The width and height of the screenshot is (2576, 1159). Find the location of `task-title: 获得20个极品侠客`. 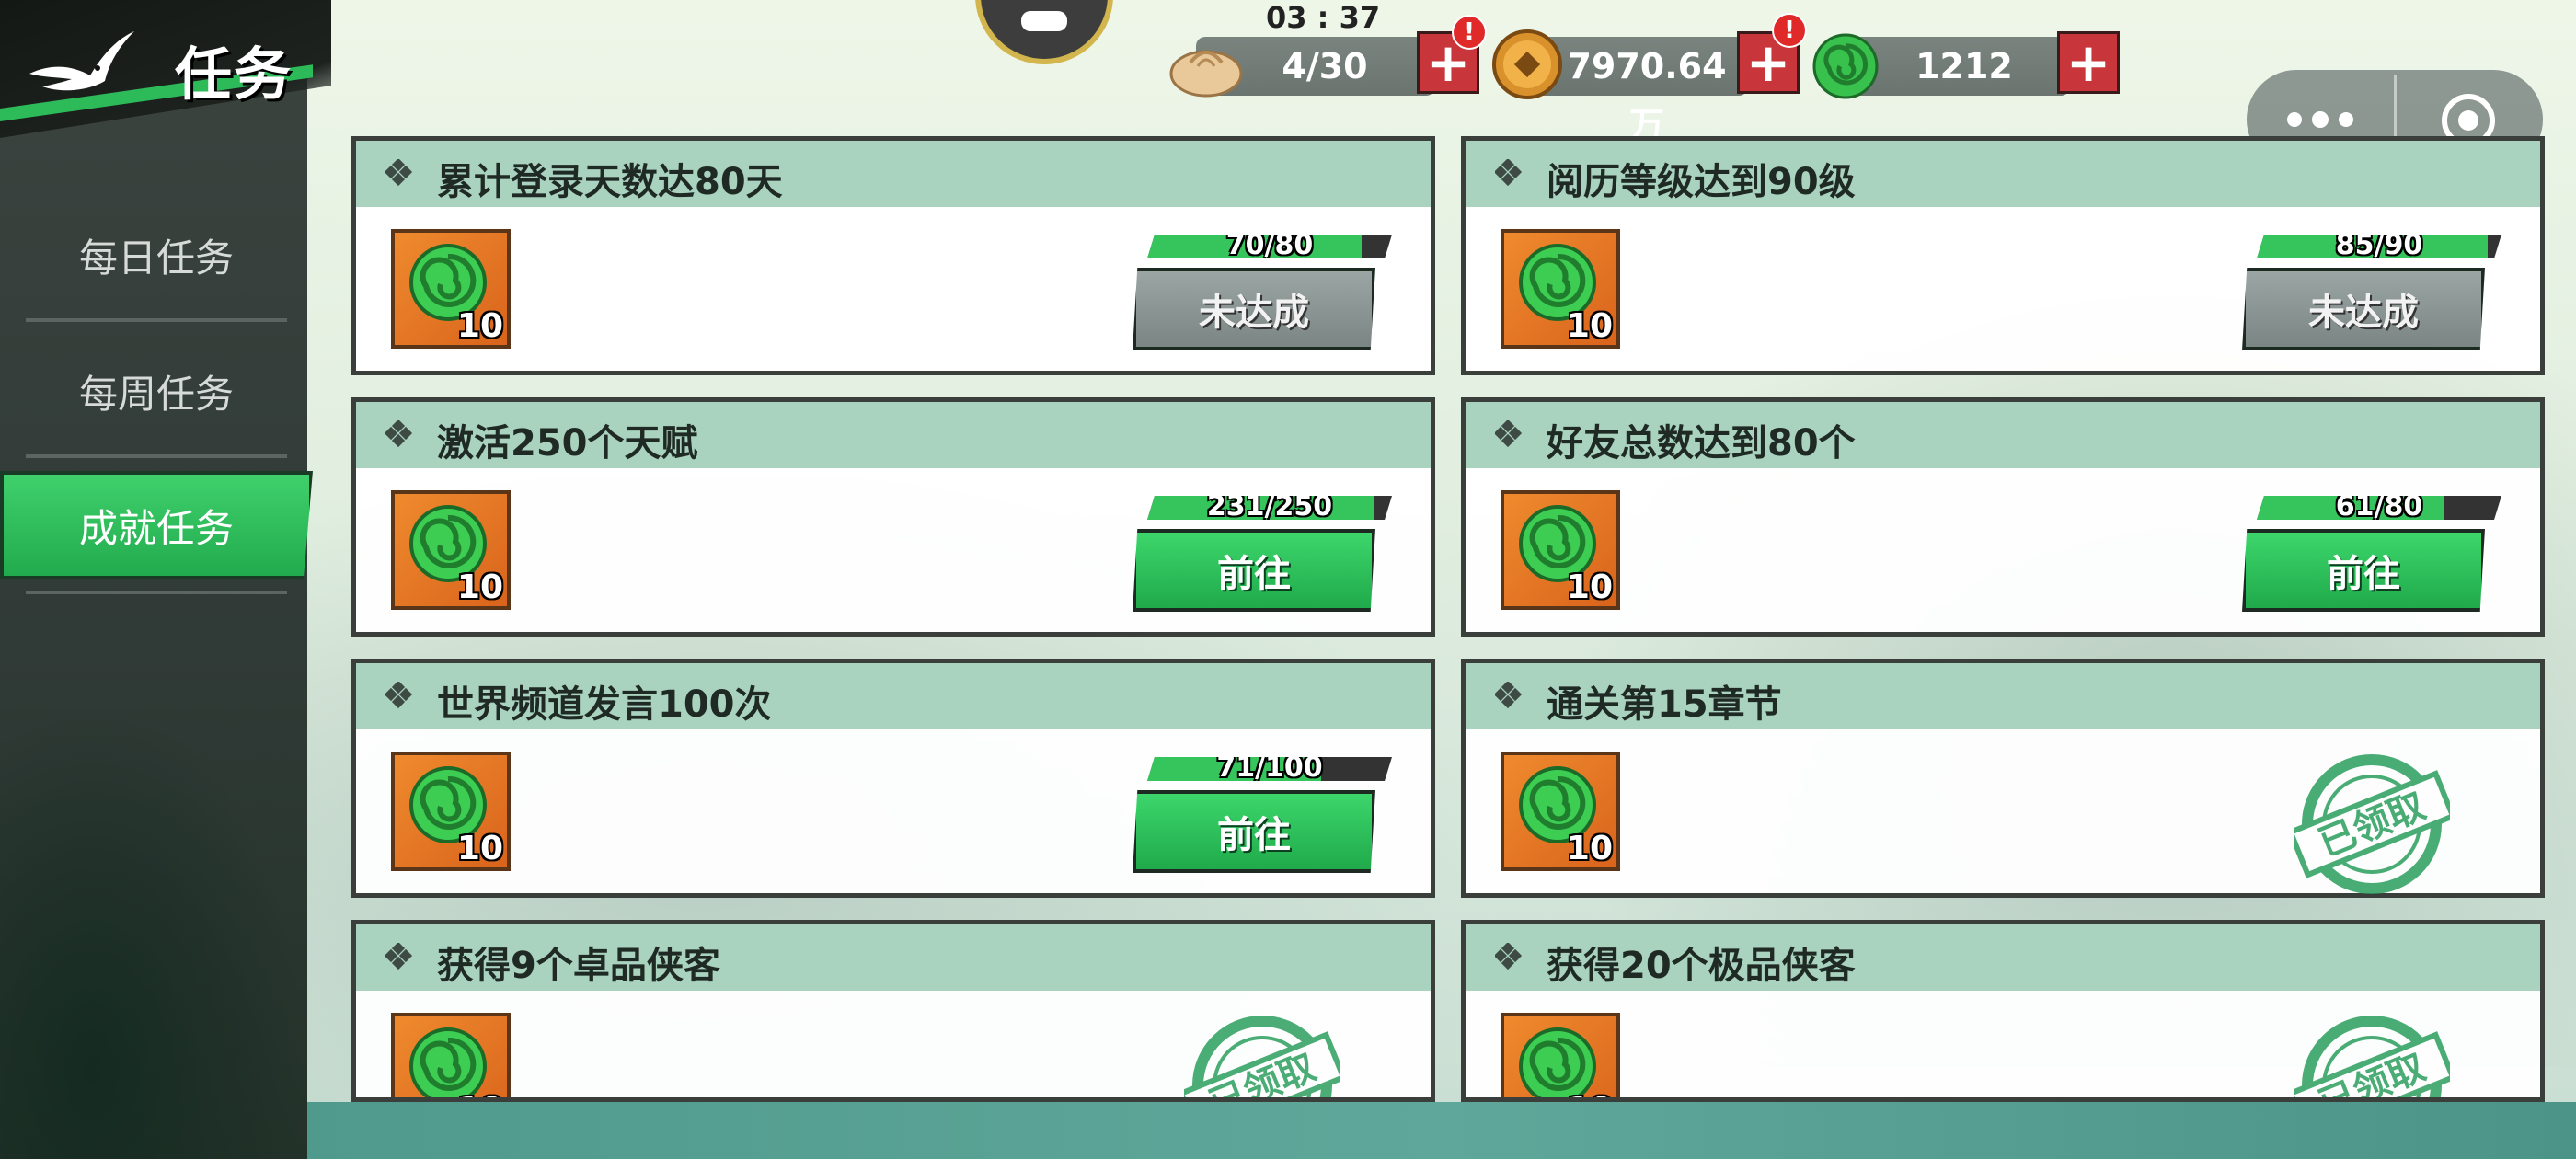

task-title: 获得20个极品侠客 is located at coordinates (1701, 966).